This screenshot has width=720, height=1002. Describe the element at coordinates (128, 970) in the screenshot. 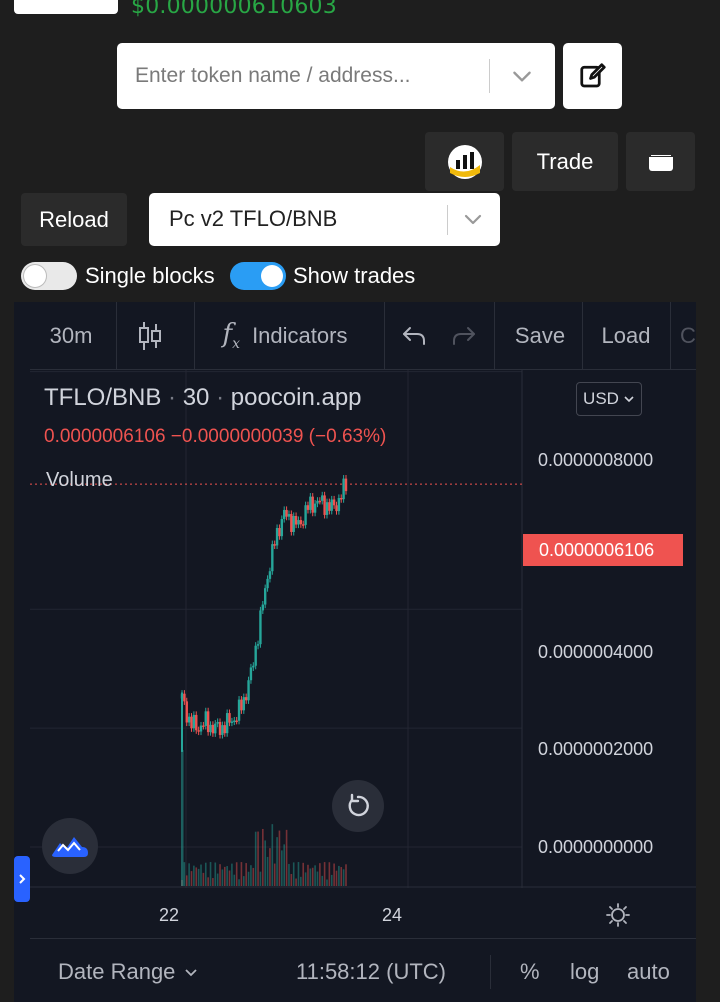

I see `date-range-button: Date Range` at that location.